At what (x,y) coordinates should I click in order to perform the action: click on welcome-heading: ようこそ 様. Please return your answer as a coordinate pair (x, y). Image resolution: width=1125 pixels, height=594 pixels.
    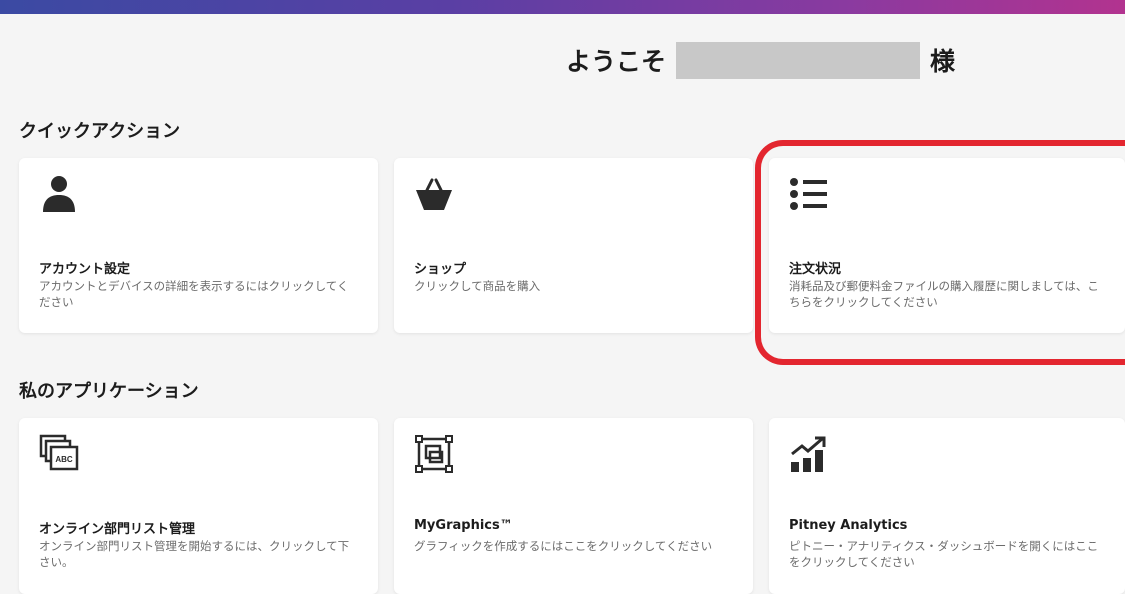
    Looking at the image, I should click on (760, 60).